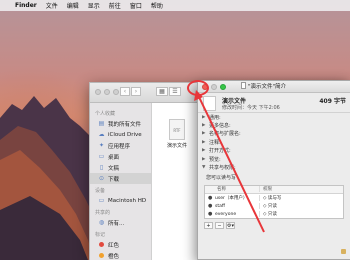 The image size is (350, 260). I want to click on sidebar-item-label: 桌面, so click(114, 157).